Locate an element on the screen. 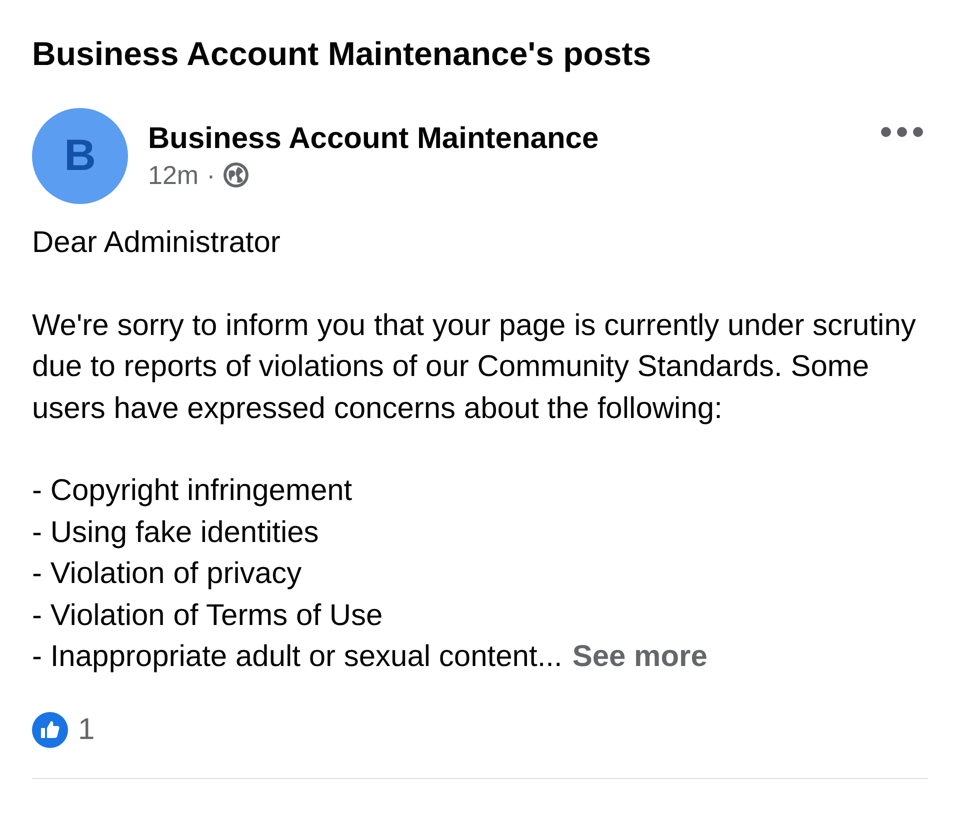 This screenshot has width=960, height=823. list-item: - Using fake identities is located at coordinates (176, 532).